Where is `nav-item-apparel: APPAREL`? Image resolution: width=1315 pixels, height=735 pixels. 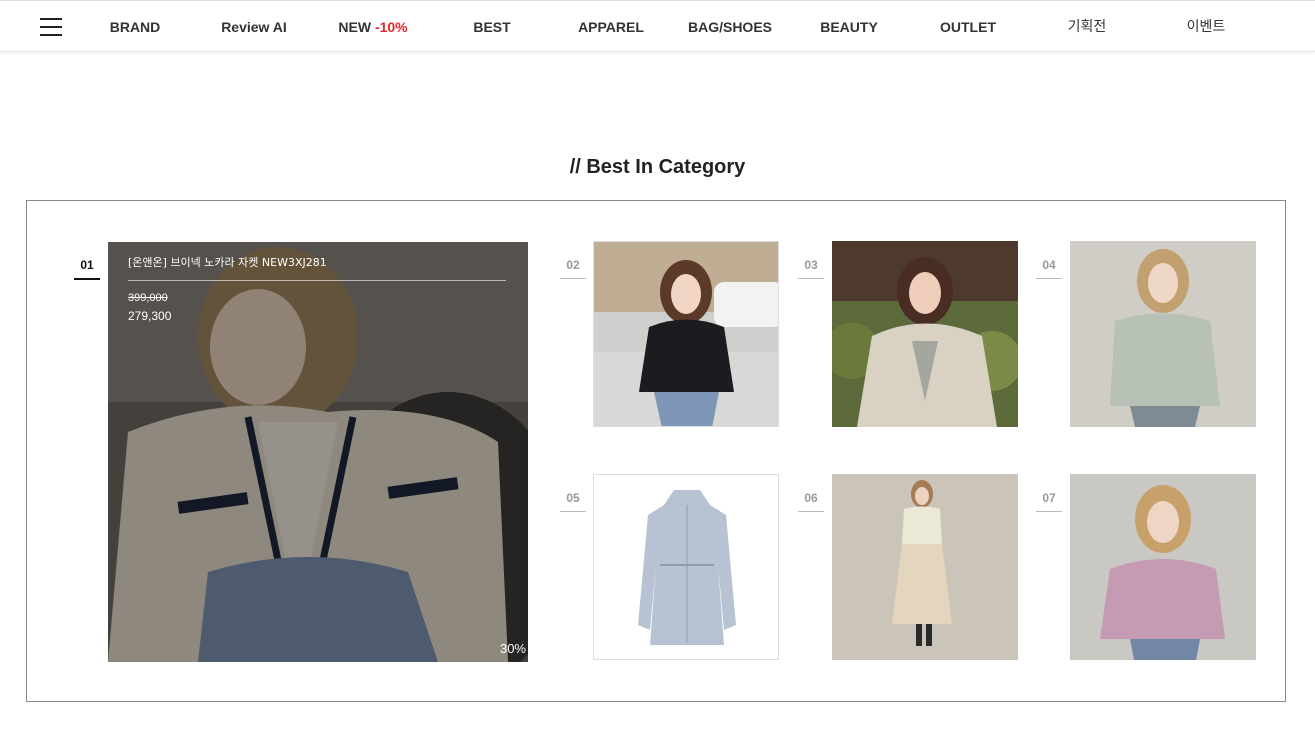 nav-item-apparel: APPAREL is located at coordinates (611, 27).